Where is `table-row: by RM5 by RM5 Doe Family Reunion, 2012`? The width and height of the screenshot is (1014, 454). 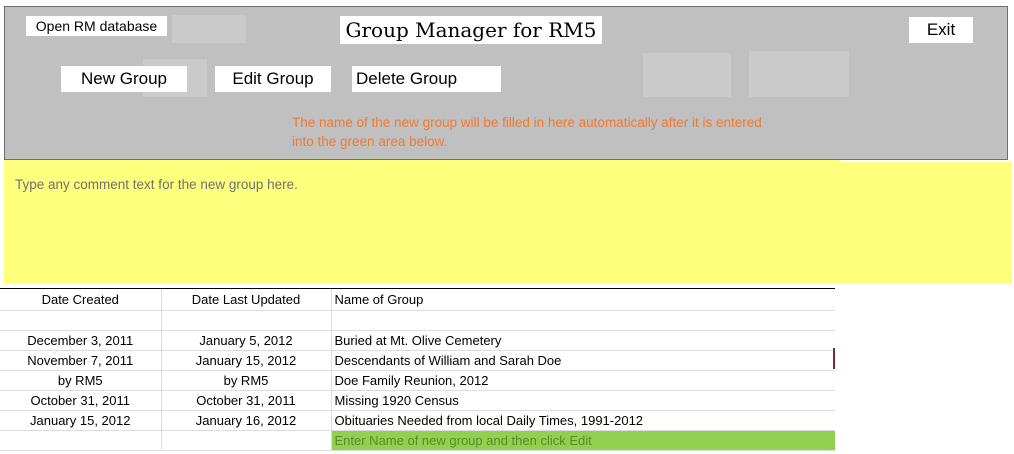 table-row: by RM5 by RM5 Doe Family Reunion, 2012 is located at coordinates (417, 380).